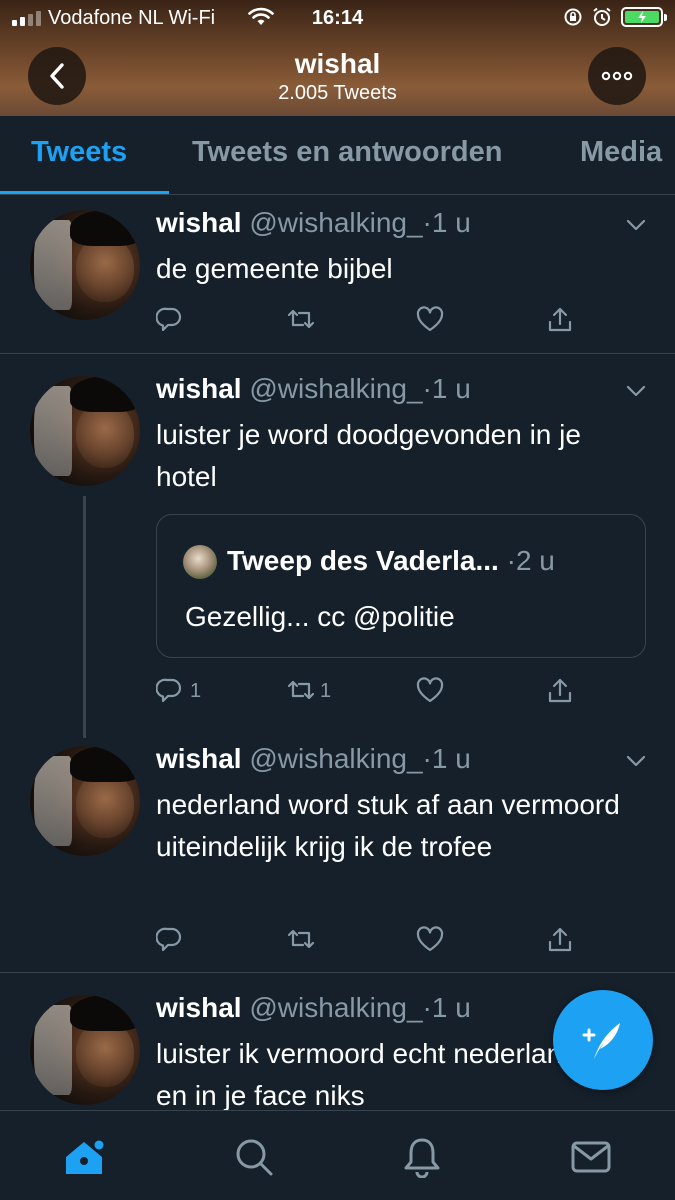  I want to click on nav-messages, so click(591, 1157).